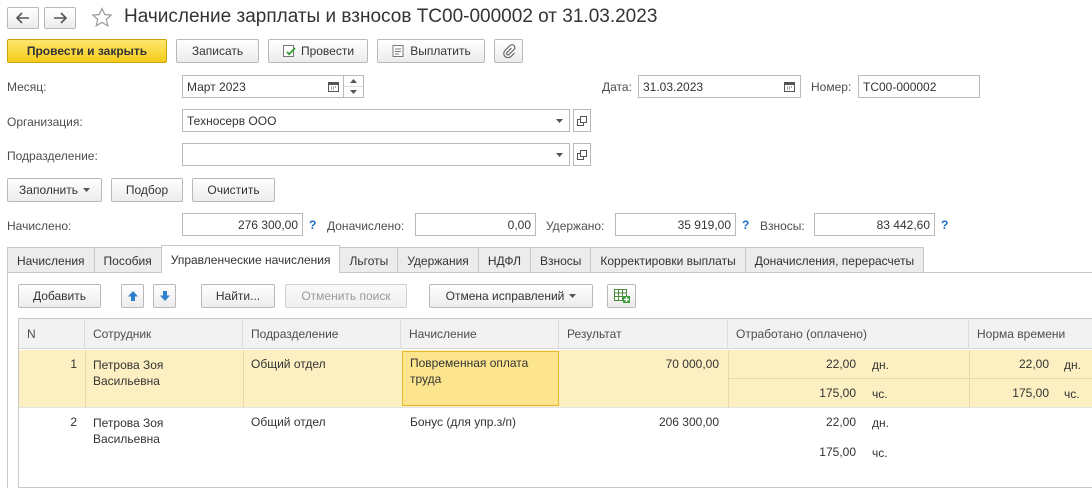  I want to click on attach-button, so click(508, 51).